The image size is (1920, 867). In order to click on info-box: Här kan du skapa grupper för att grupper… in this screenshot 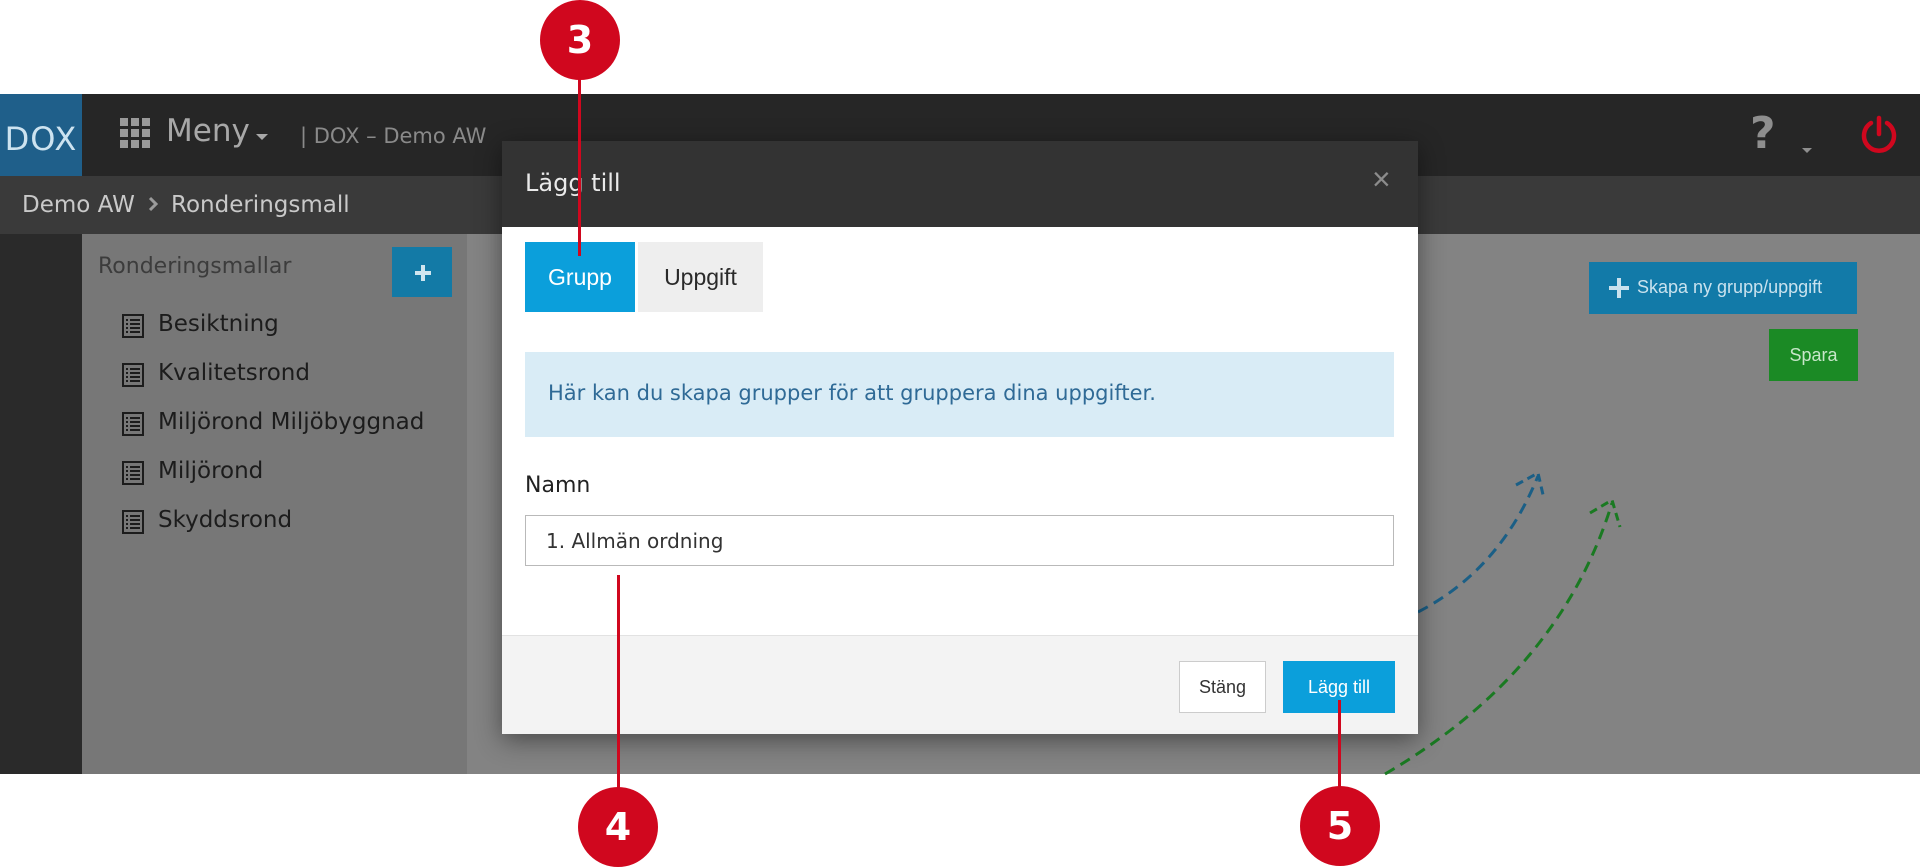, I will do `click(959, 394)`.